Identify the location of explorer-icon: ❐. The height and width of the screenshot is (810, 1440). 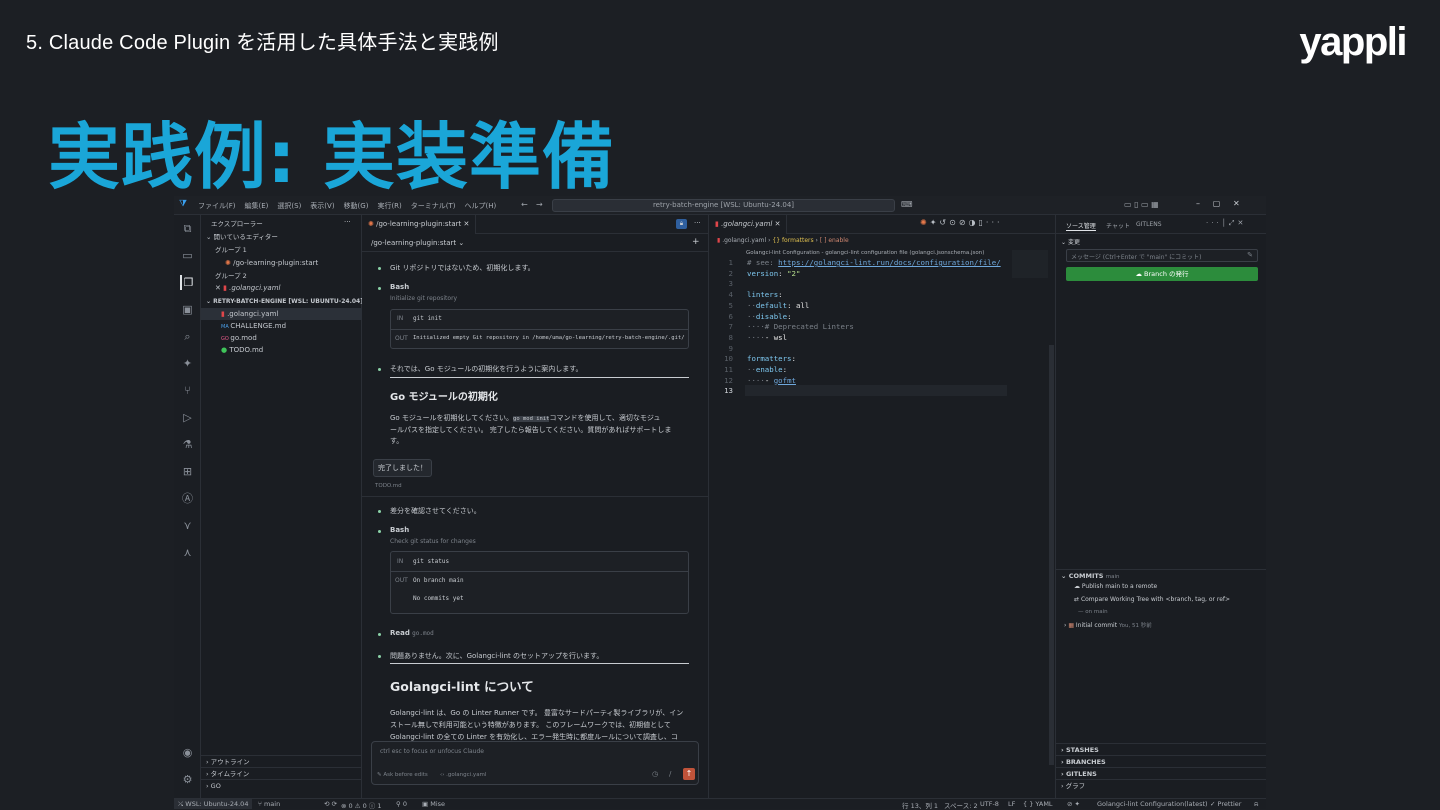
(187, 282).